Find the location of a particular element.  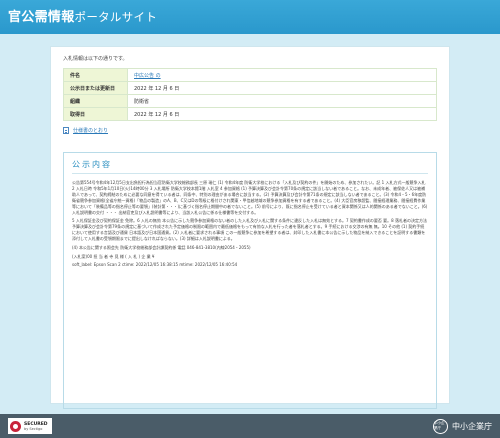

site-header: 官公需情報ポータルサイト is located at coordinates (250, 17).